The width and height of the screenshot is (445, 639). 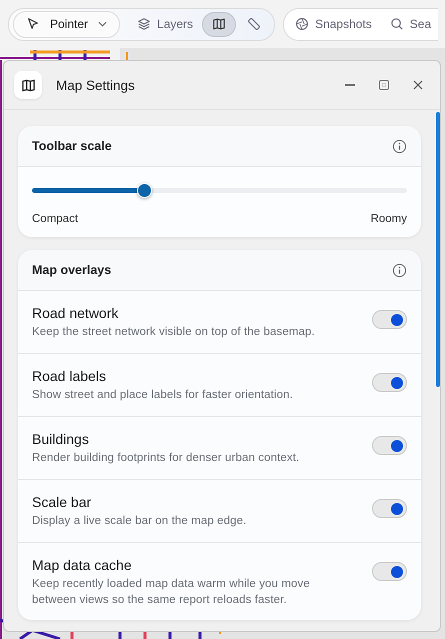 What do you see at coordinates (397, 24) in the screenshot?
I see `search-icon` at bounding box center [397, 24].